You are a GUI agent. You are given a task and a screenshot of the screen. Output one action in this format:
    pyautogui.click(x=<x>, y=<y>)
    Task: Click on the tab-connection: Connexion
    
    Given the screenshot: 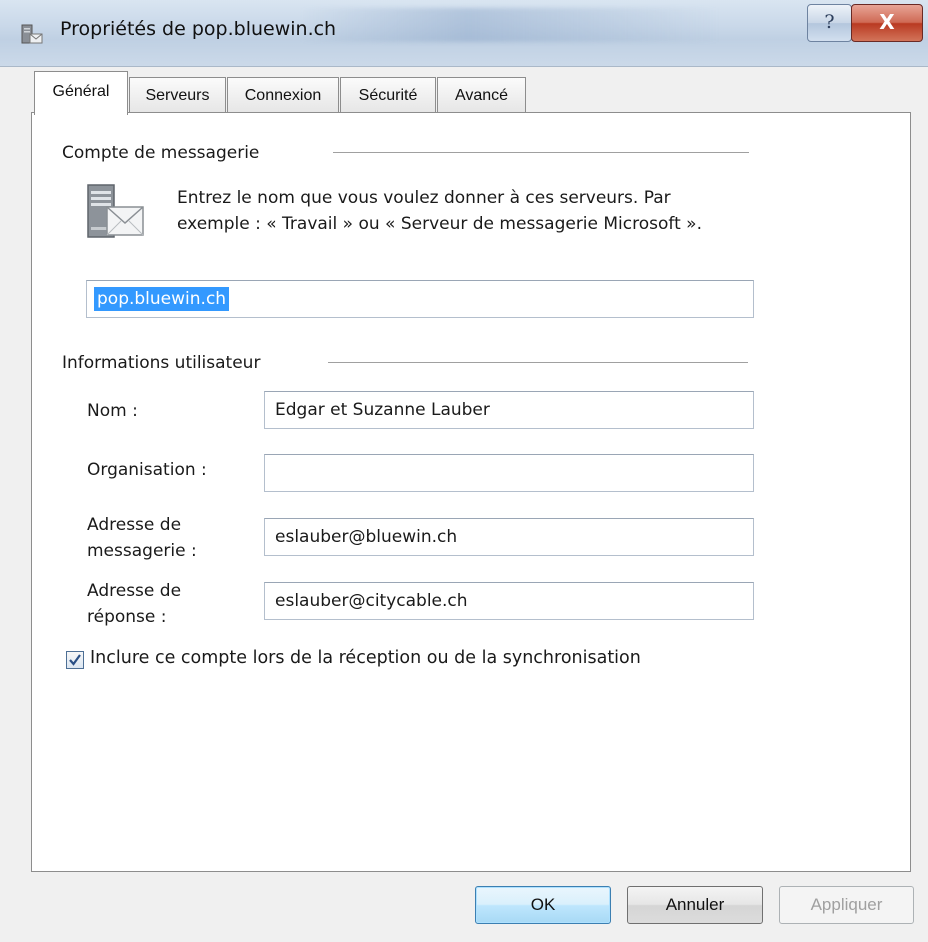 What is the action you would take?
    pyautogui.click(x=283, y=95)
    